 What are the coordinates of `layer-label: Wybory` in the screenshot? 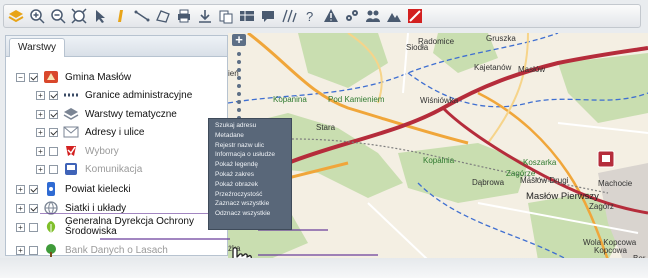 It's located at (102, 151).